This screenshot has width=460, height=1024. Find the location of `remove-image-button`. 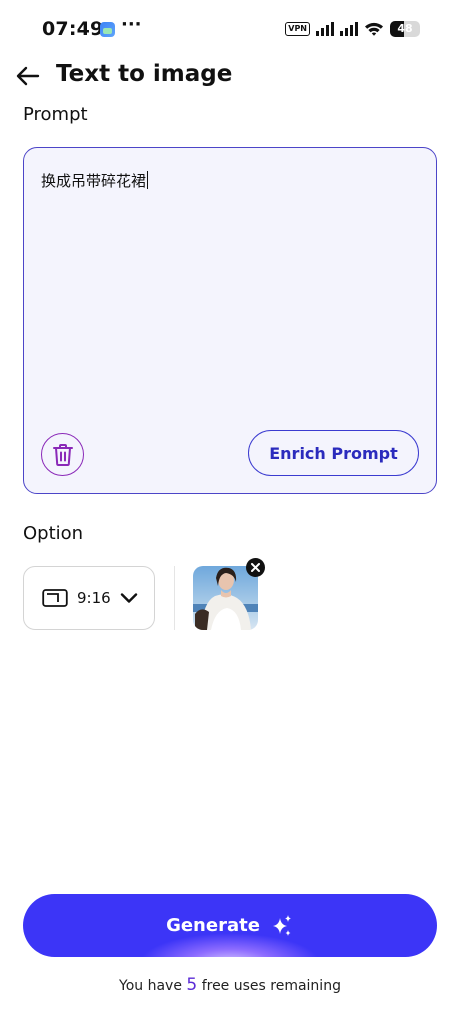

remove-image-button is located at coordinates (255, 567).